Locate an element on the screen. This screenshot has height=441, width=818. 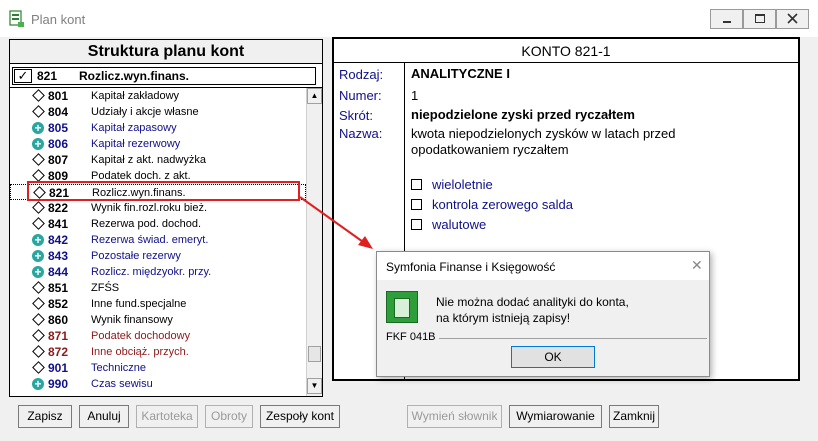
account-row-822: 822 Wynik fin.rozl.roku bież. is located at coordinates (158, 208).